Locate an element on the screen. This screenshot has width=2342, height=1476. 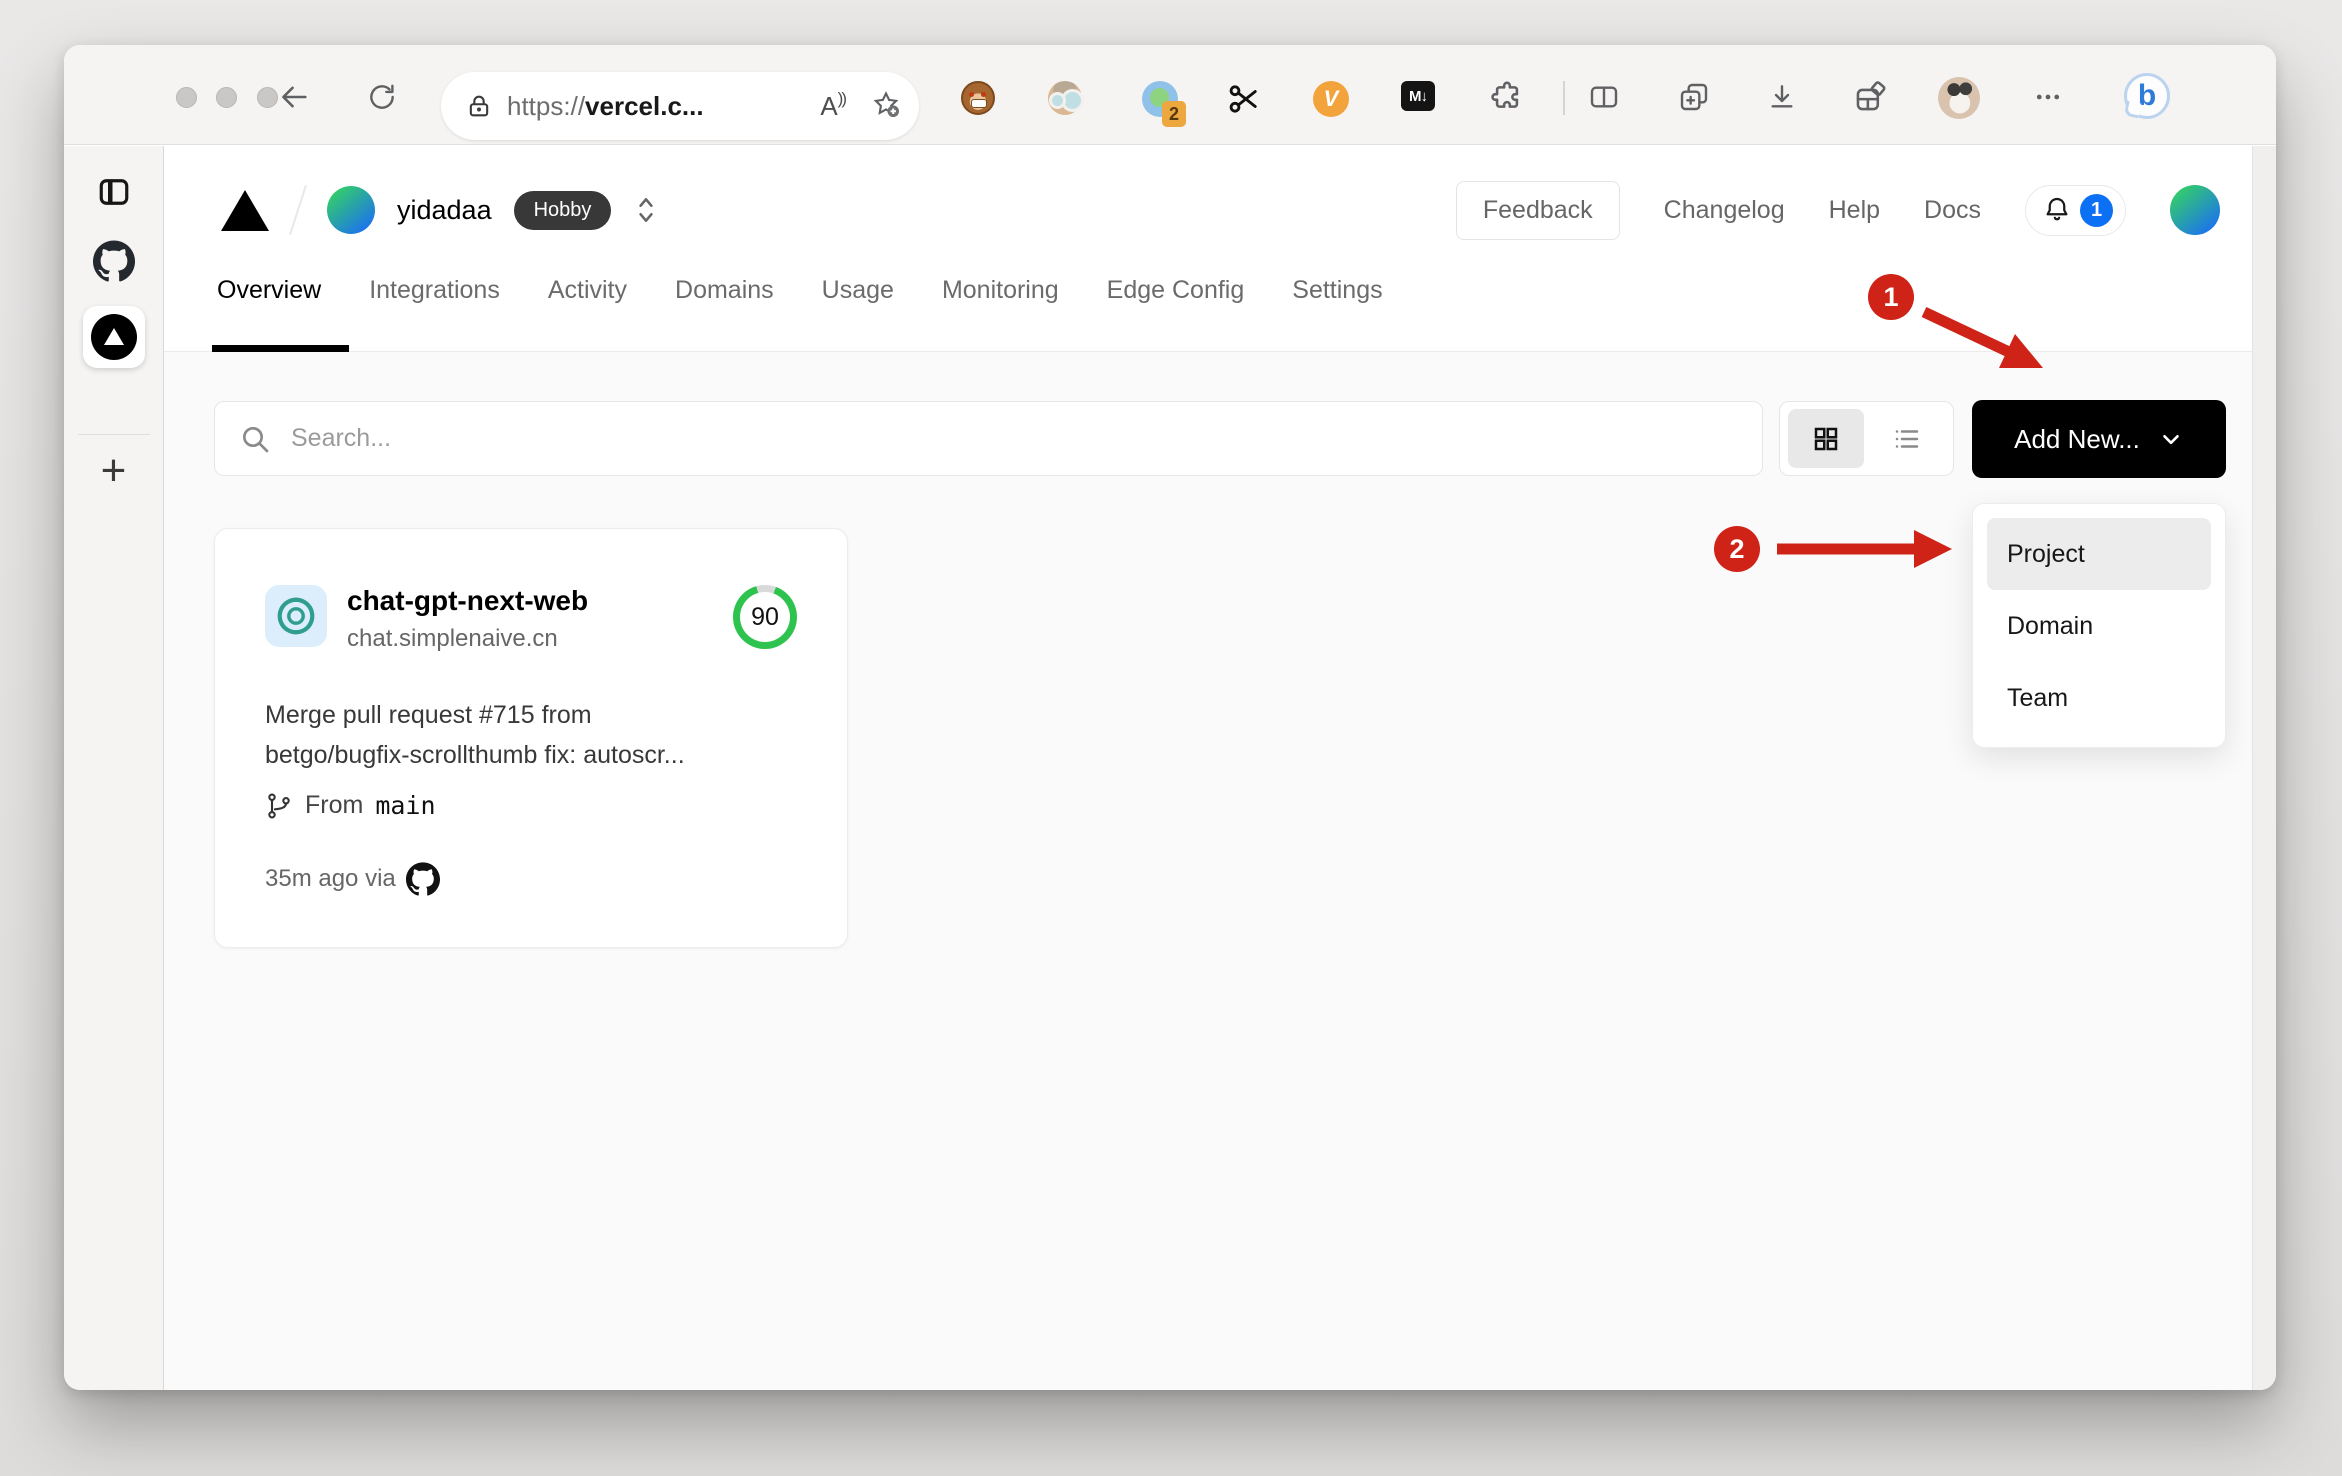
tab-monitoring: Monitoring is located at coordinates (1000, 295).